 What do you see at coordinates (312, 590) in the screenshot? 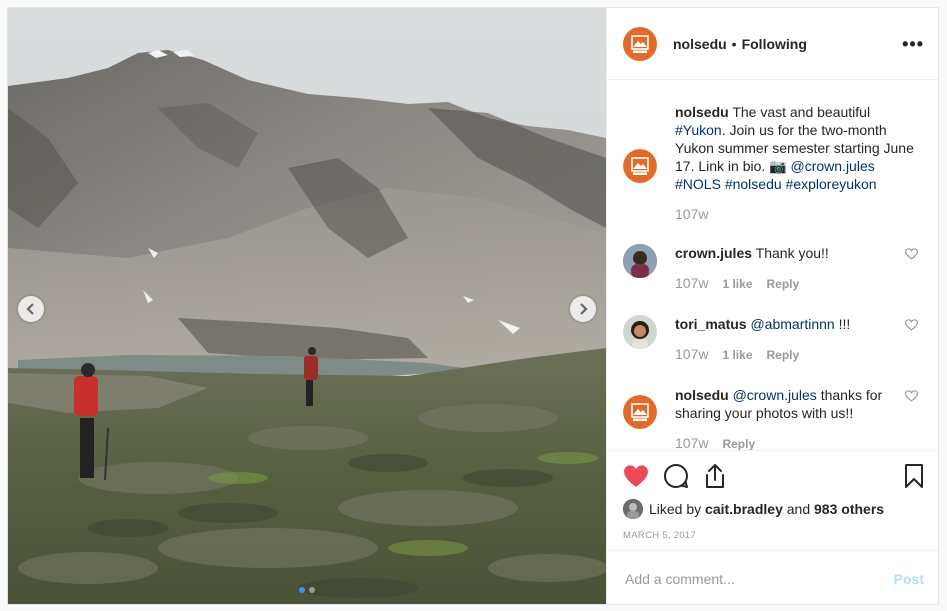
I see `carousel-dot` at bounding box center [312, 590].